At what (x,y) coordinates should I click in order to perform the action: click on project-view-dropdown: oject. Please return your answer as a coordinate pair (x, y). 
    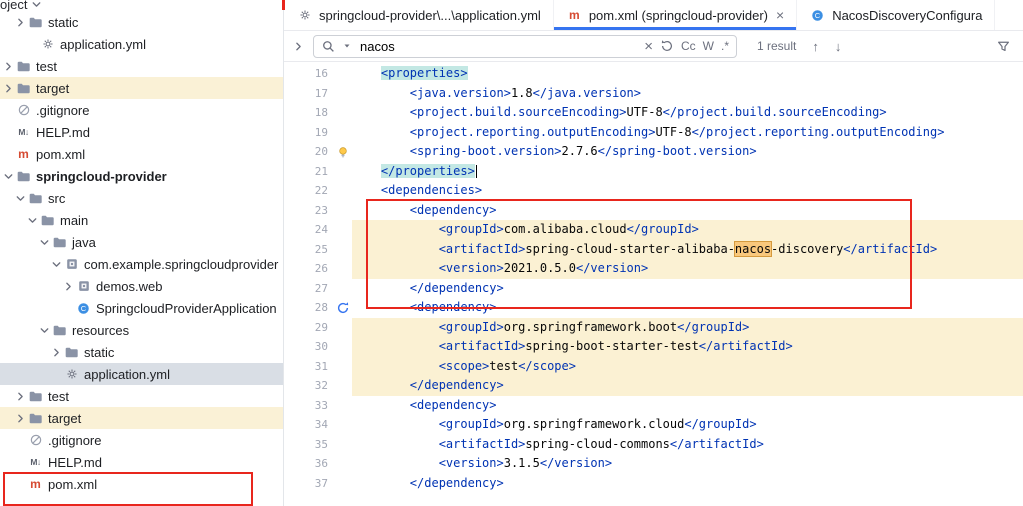
    Looking at the image, I should click on (141, 6).